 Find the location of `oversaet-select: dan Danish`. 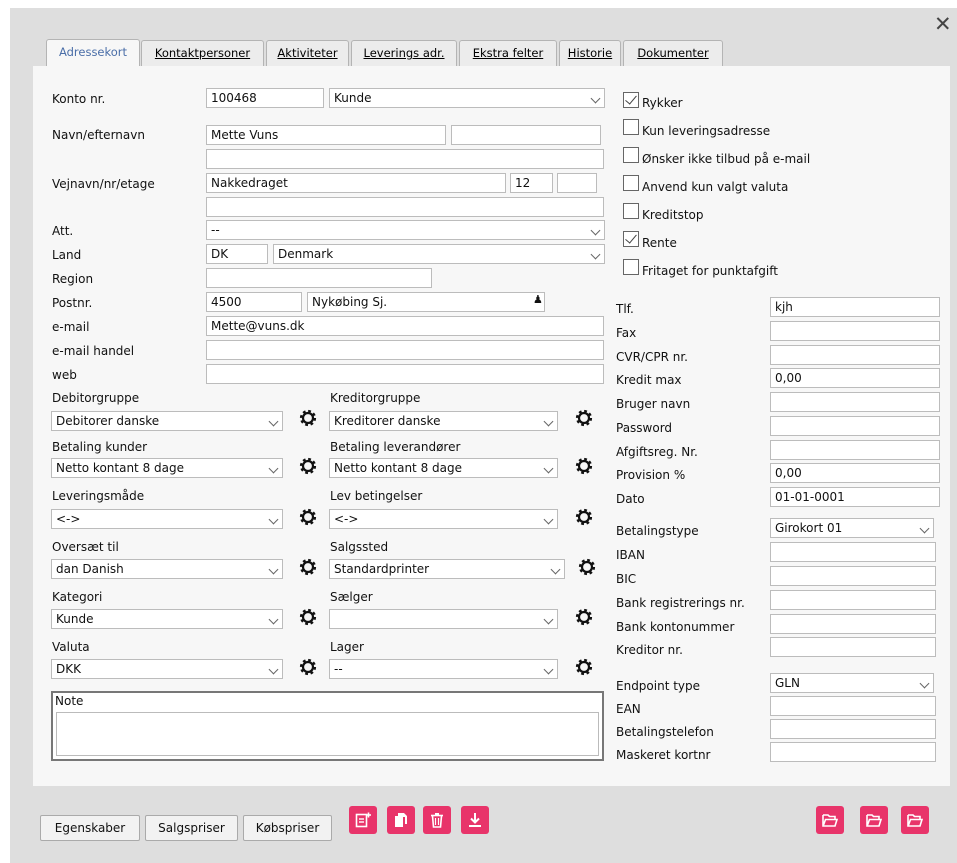

oversaet-select: dan Danish is located at coordinates (167, 569).